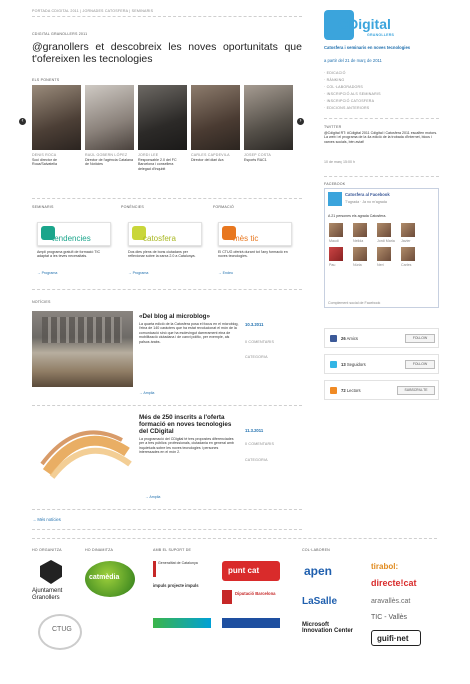  I want to click on nav-item-seminaris: SEMINARIS, so click(143, 11).